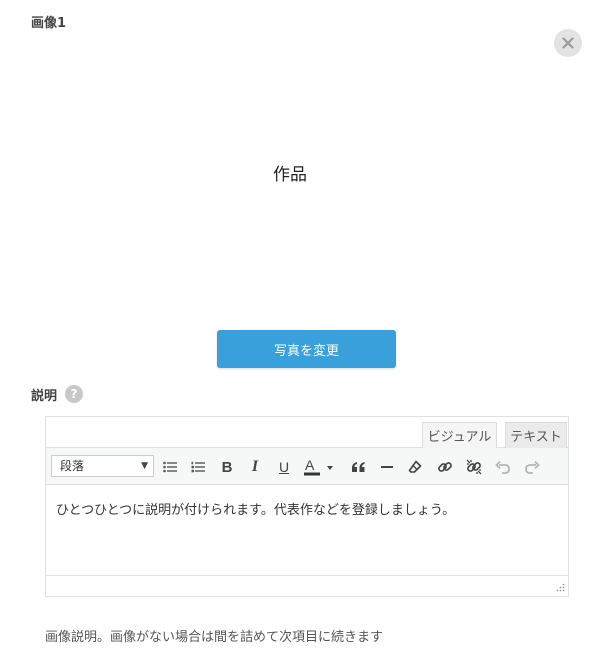 This screenshot has height=653, width=597. I want to click on italic-icon: I, so click(255, 466).